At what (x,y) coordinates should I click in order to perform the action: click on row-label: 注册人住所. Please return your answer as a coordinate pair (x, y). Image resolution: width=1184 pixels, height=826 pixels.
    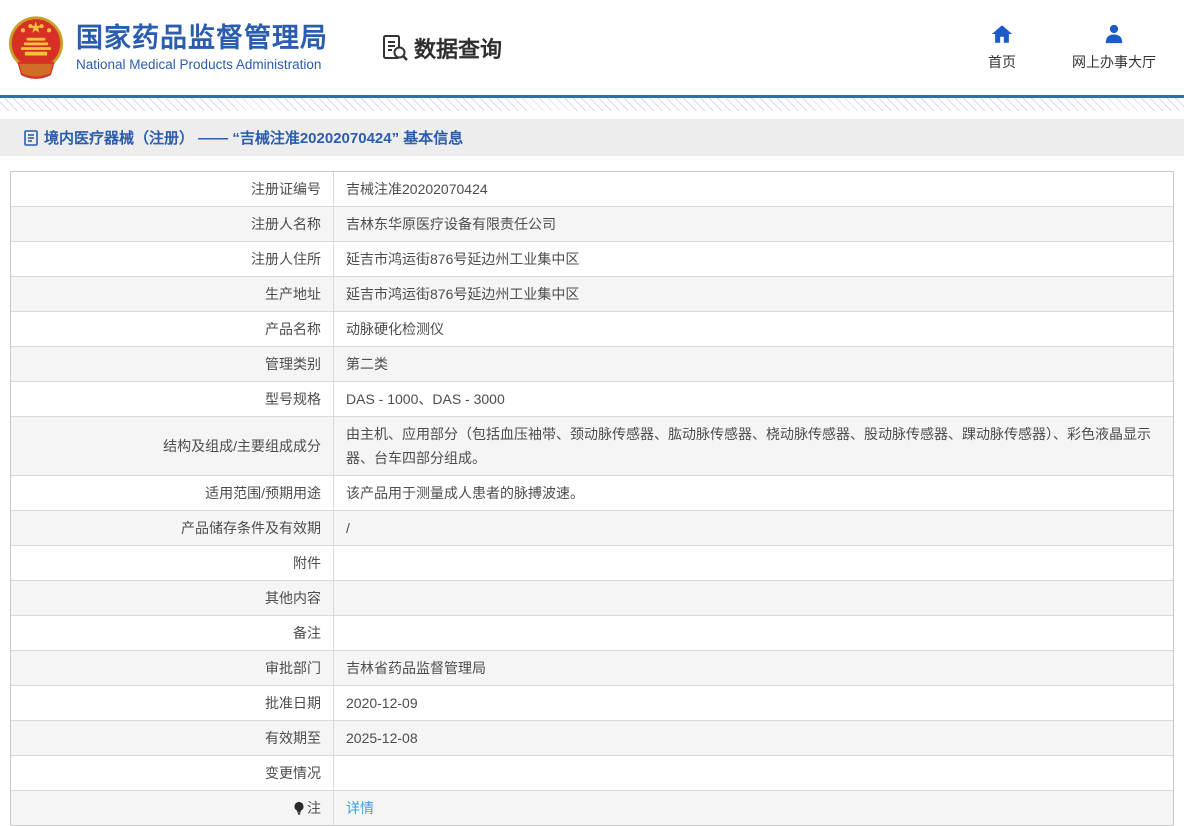
    Looking at the image, I should click on (172, 259).